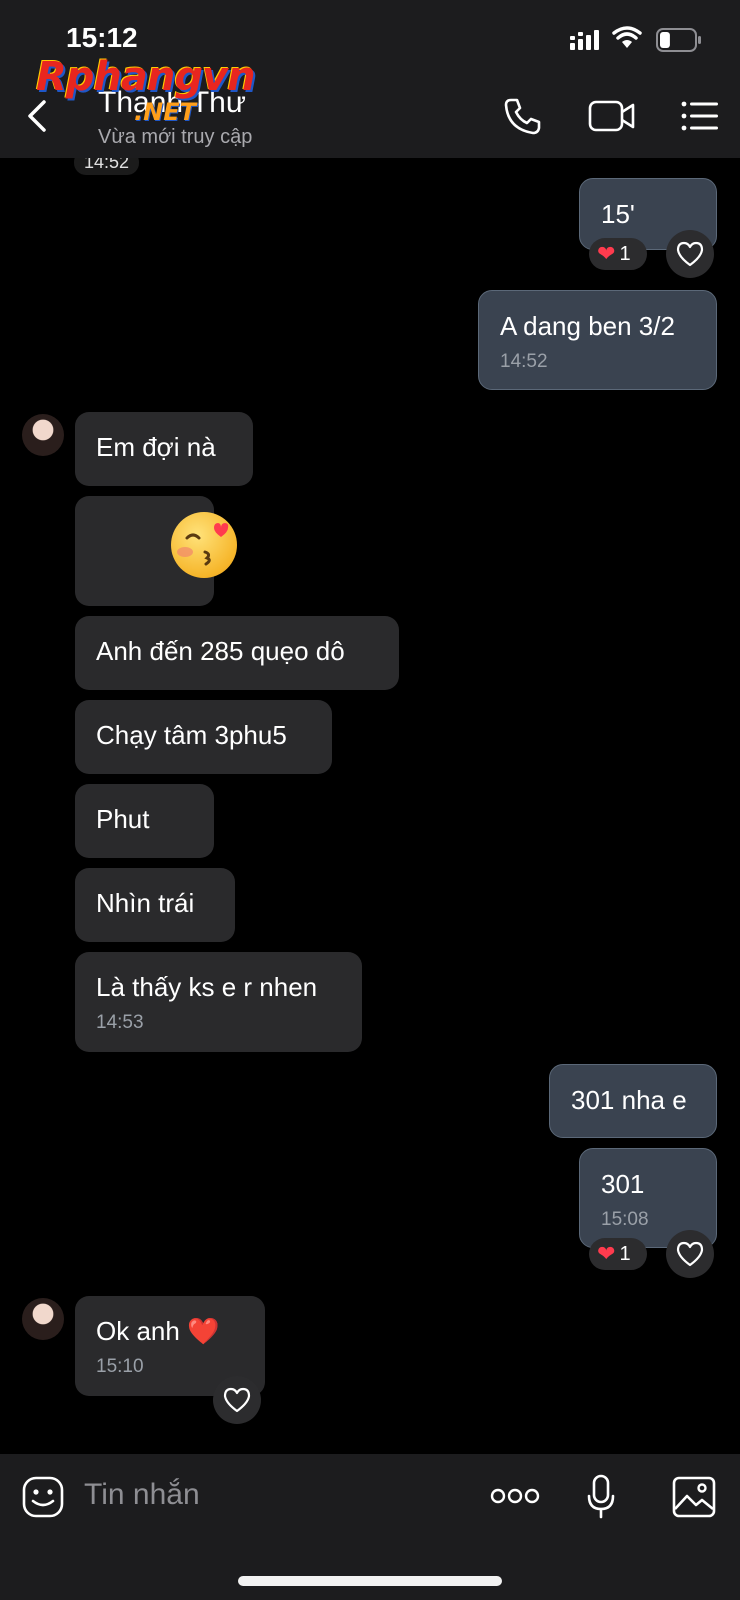 The image size is (740, 1600). Describe the element at coordinates (612, 116) in the screenshot. I see `video-call-icon` at that location.